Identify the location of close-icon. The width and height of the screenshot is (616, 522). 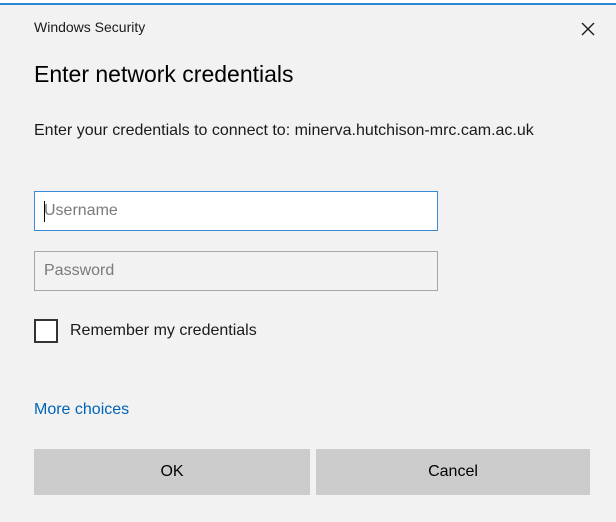
(588, 29).